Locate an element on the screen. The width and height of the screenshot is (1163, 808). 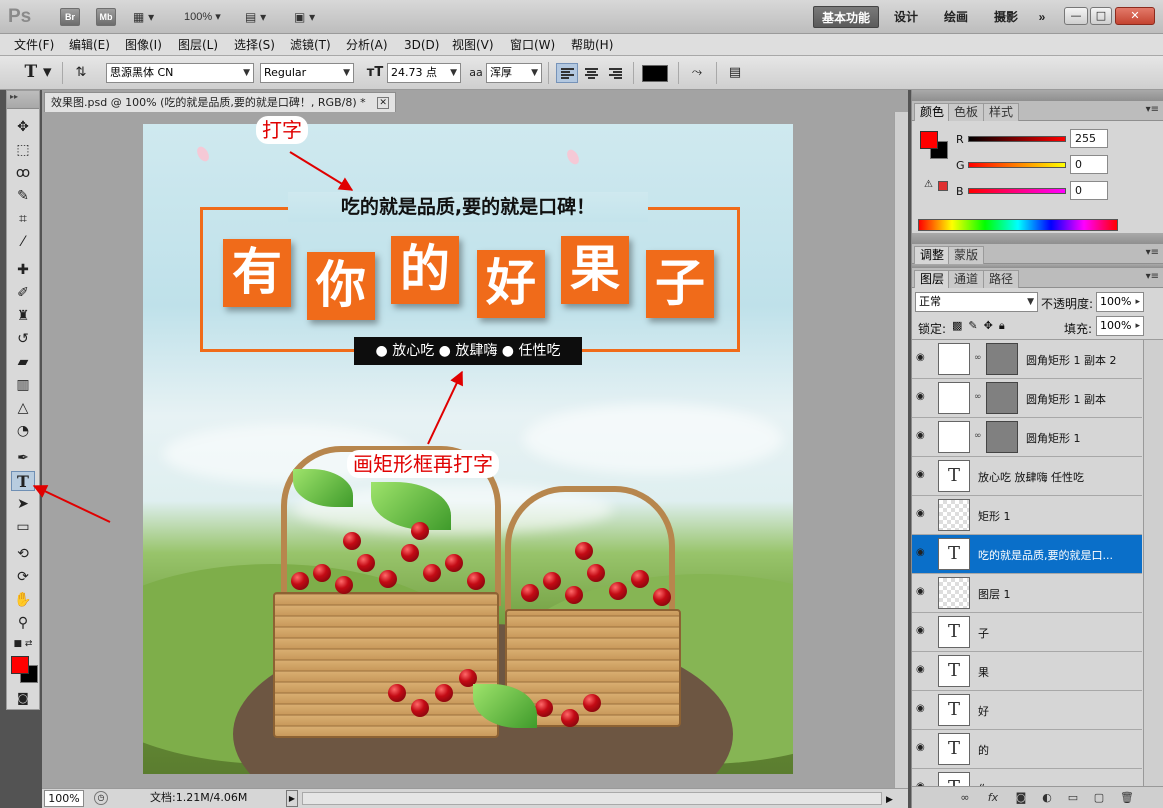
panel-grip is located at coordinates (1037, 95).